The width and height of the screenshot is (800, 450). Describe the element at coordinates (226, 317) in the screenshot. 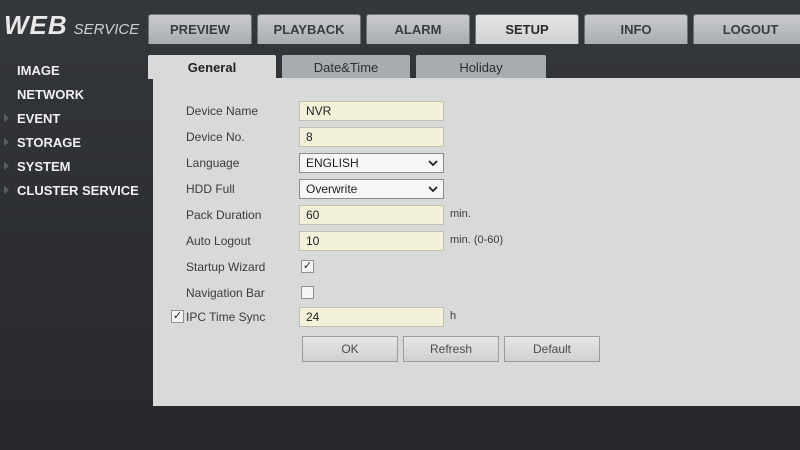

I see `ipc-time-sync-label: IPC Time Sync` at that location.